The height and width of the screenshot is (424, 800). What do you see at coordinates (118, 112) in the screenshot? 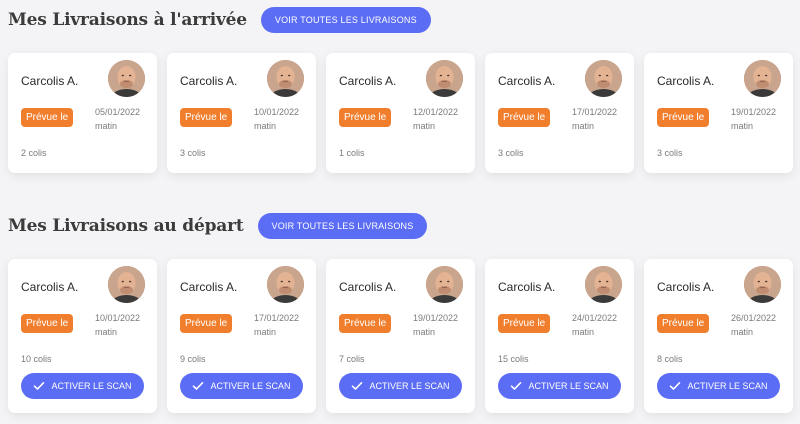
I see `date-value: 05/01/2022` at bounding box center [118, 112].